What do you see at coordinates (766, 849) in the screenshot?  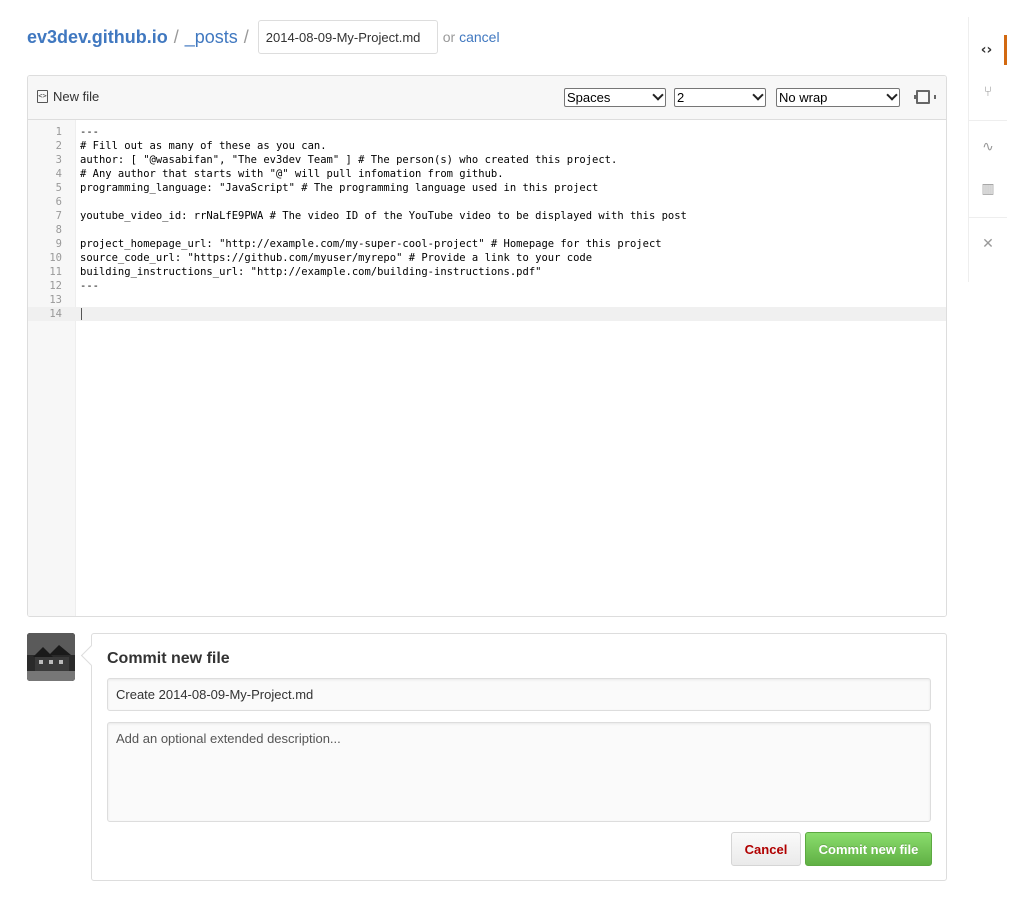 I see `cancel-button: Cancel` at bounding box center [766, 849].